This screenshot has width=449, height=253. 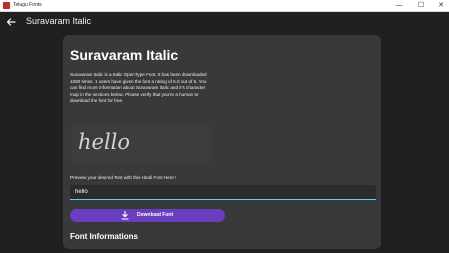 I want to click on download-font-label: Download Font, so click(x=155, y=215).